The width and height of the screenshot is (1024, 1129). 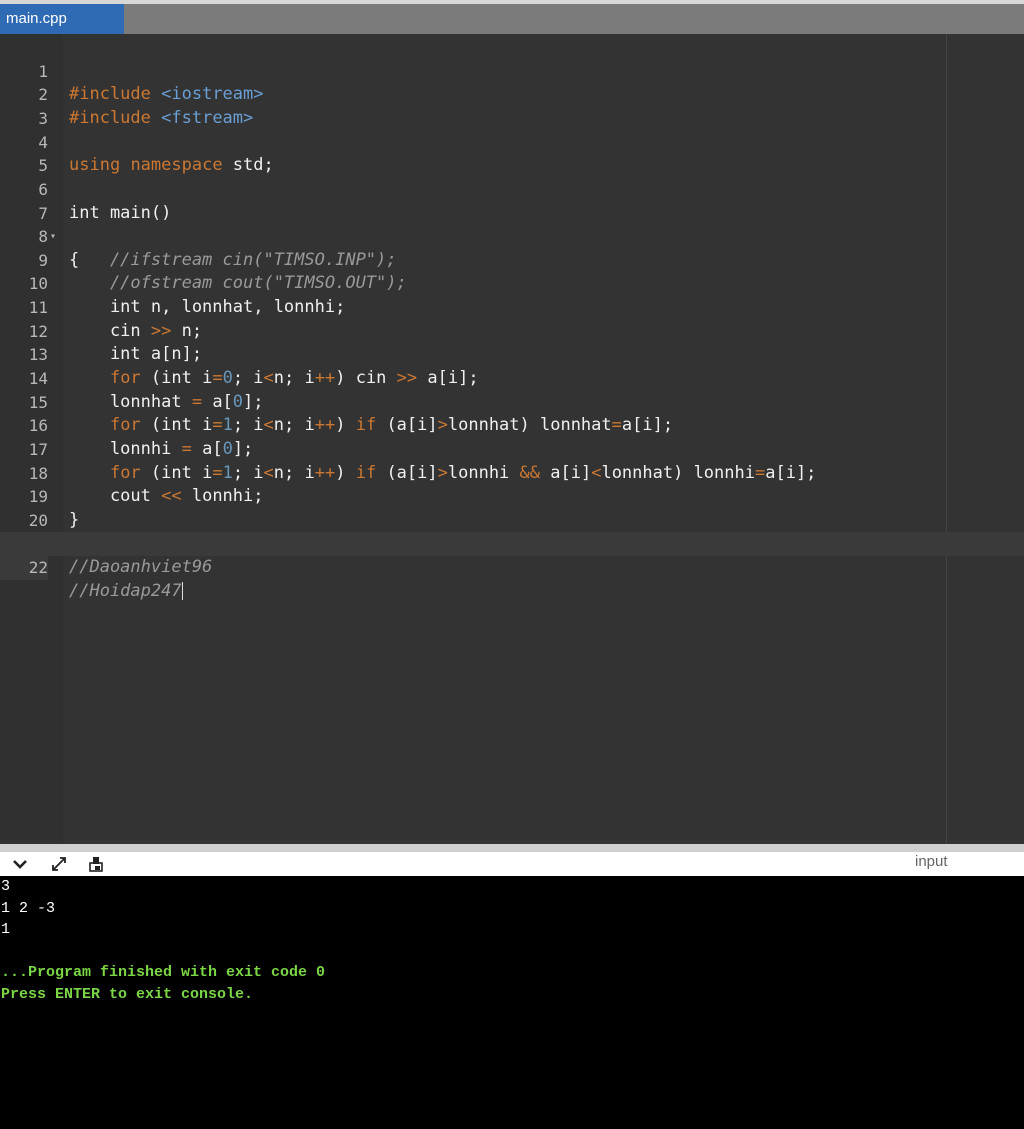 I want to click on code-line-active: 22 //Hoidap247, so click(x=512, y=566).